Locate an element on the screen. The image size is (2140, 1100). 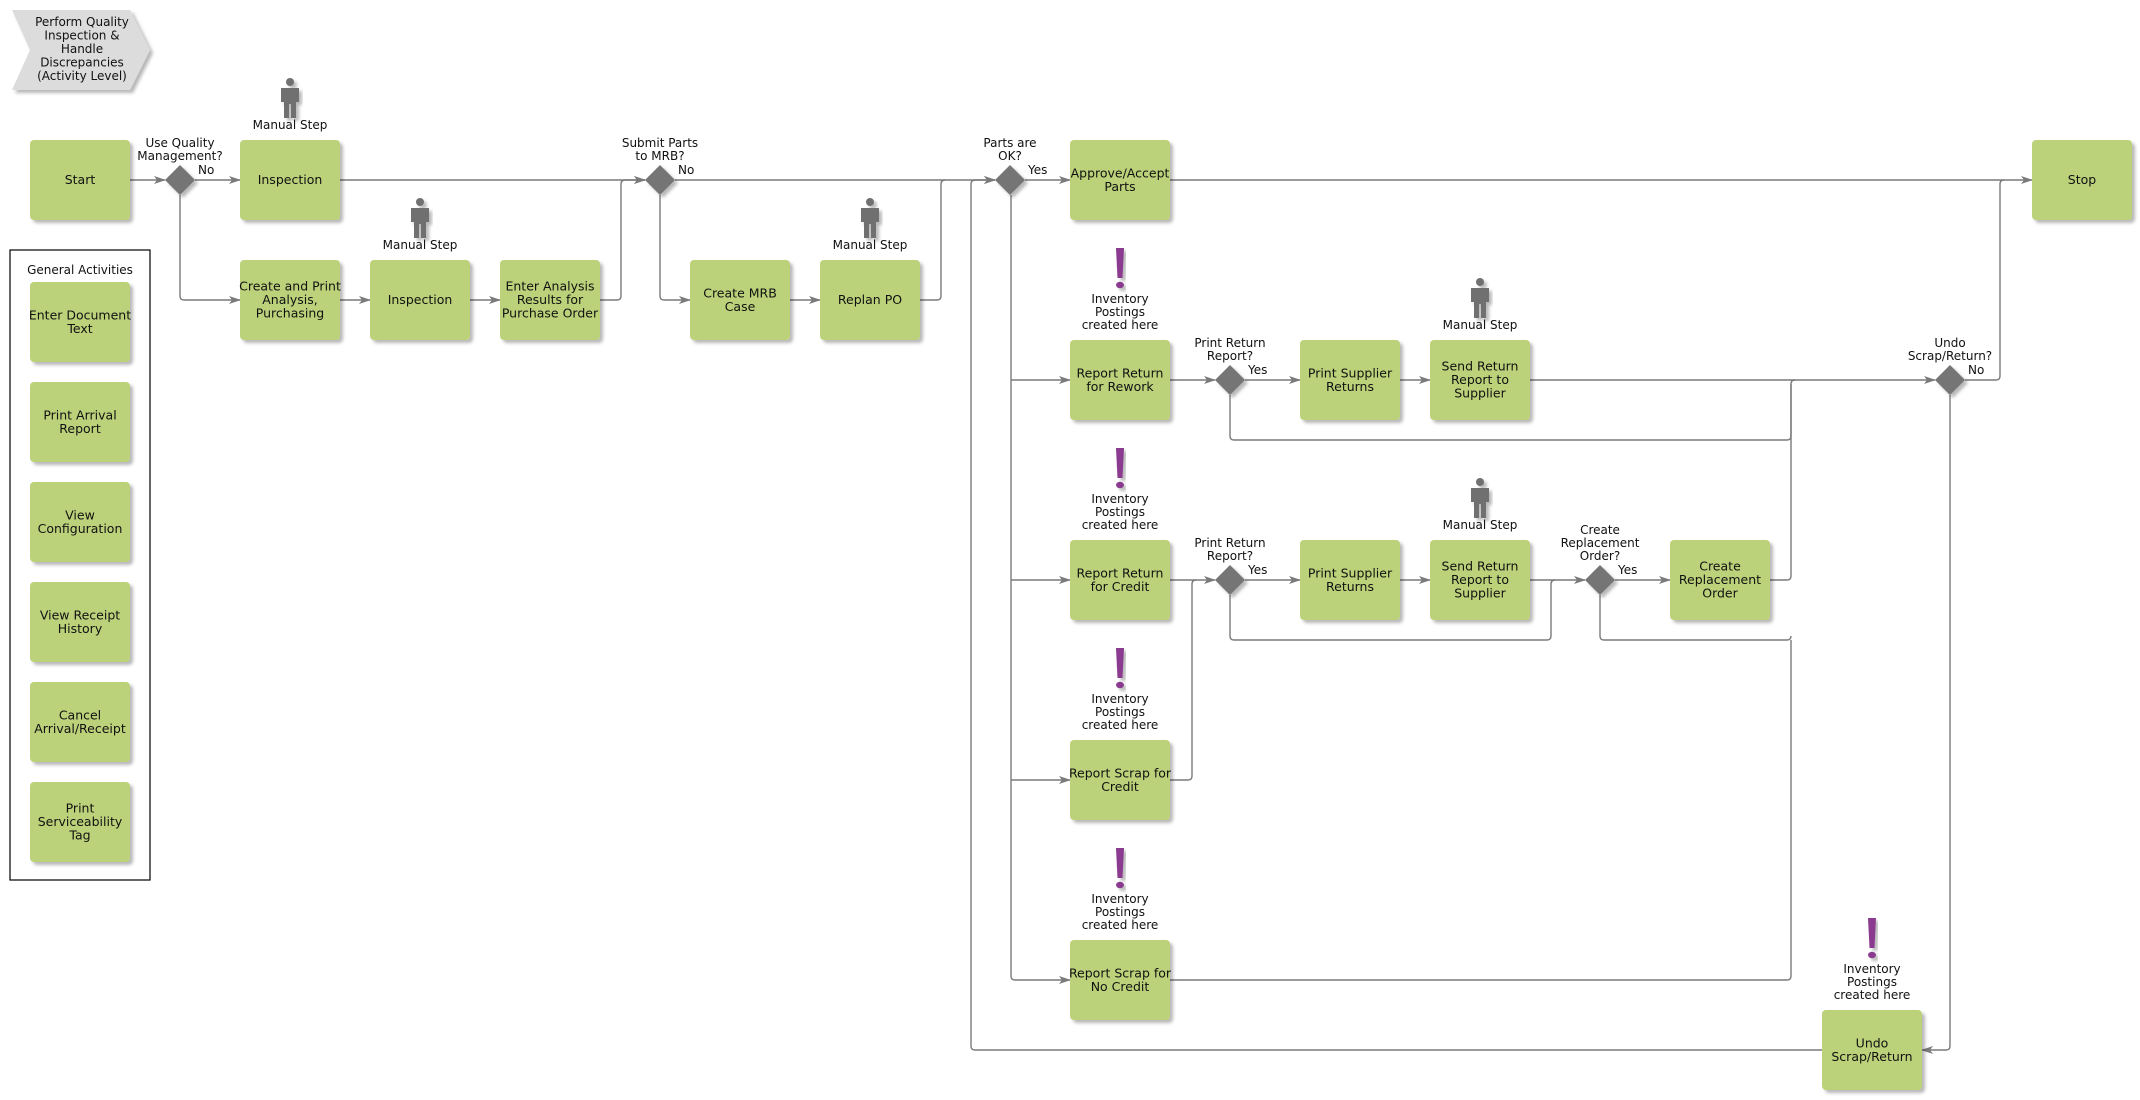
decision-print-return2: Print Return Report?Yes is located at coordinates (1230, 565).